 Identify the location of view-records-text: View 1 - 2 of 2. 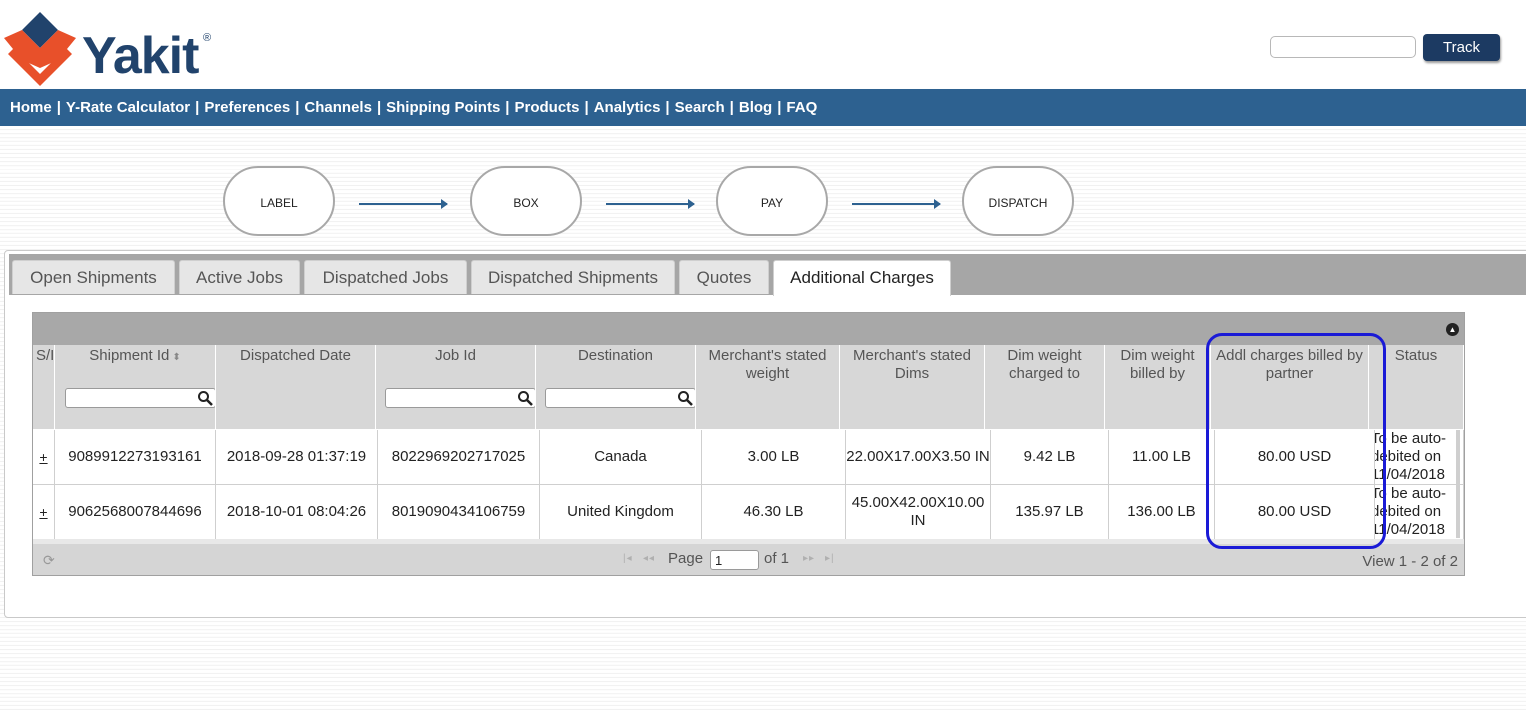
(1410, 561).